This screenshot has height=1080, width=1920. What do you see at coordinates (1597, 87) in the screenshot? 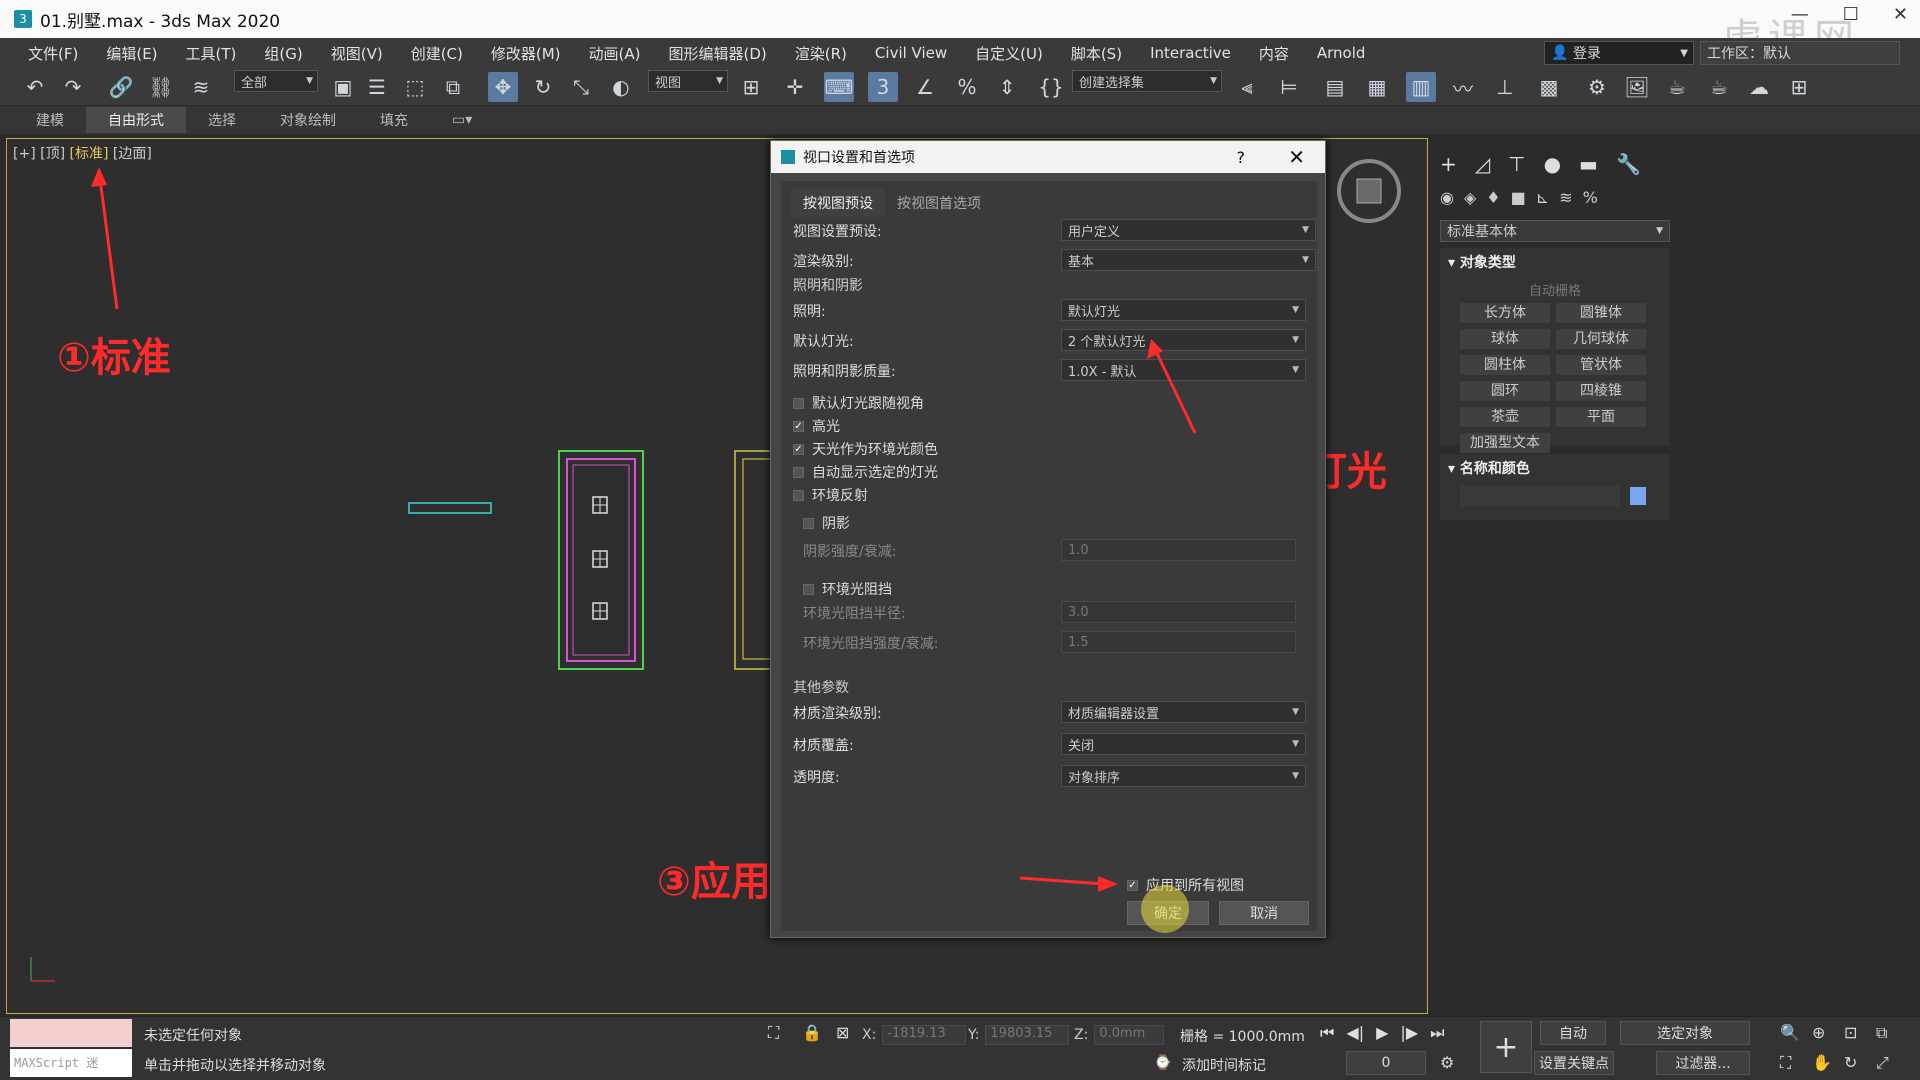
I see `render-setup-icon: ⚙` at bounding box center [1597, 87].